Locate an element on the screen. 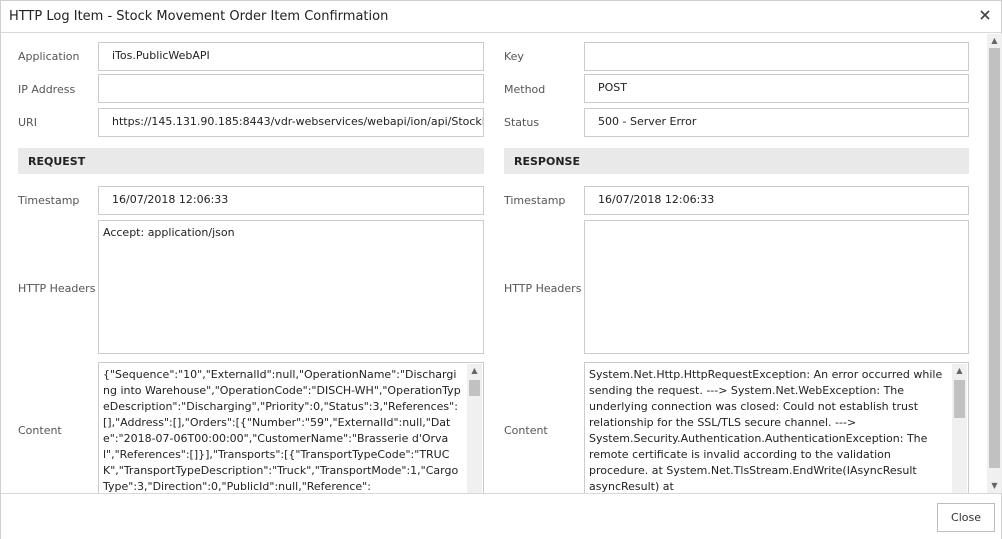 This screenshot has height=539, width=1002. request-timestamp-label: Timestamp is located at coordinates (49, 200).